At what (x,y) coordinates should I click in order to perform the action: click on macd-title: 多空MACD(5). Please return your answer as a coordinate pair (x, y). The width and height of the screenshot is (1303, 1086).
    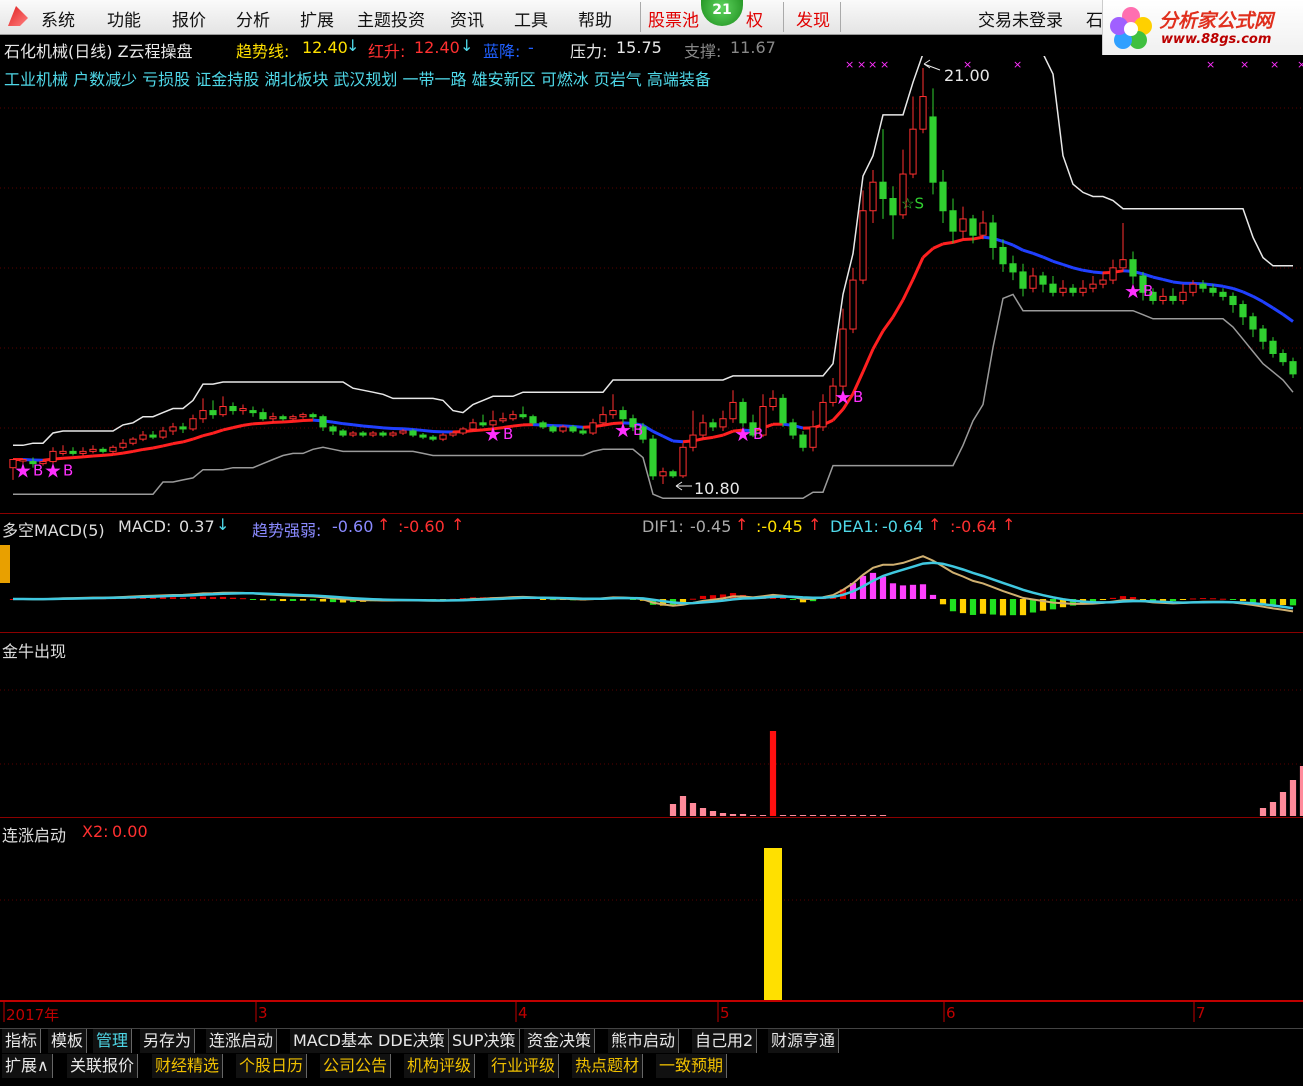
    Looking at the image, I should click on (53, 530).